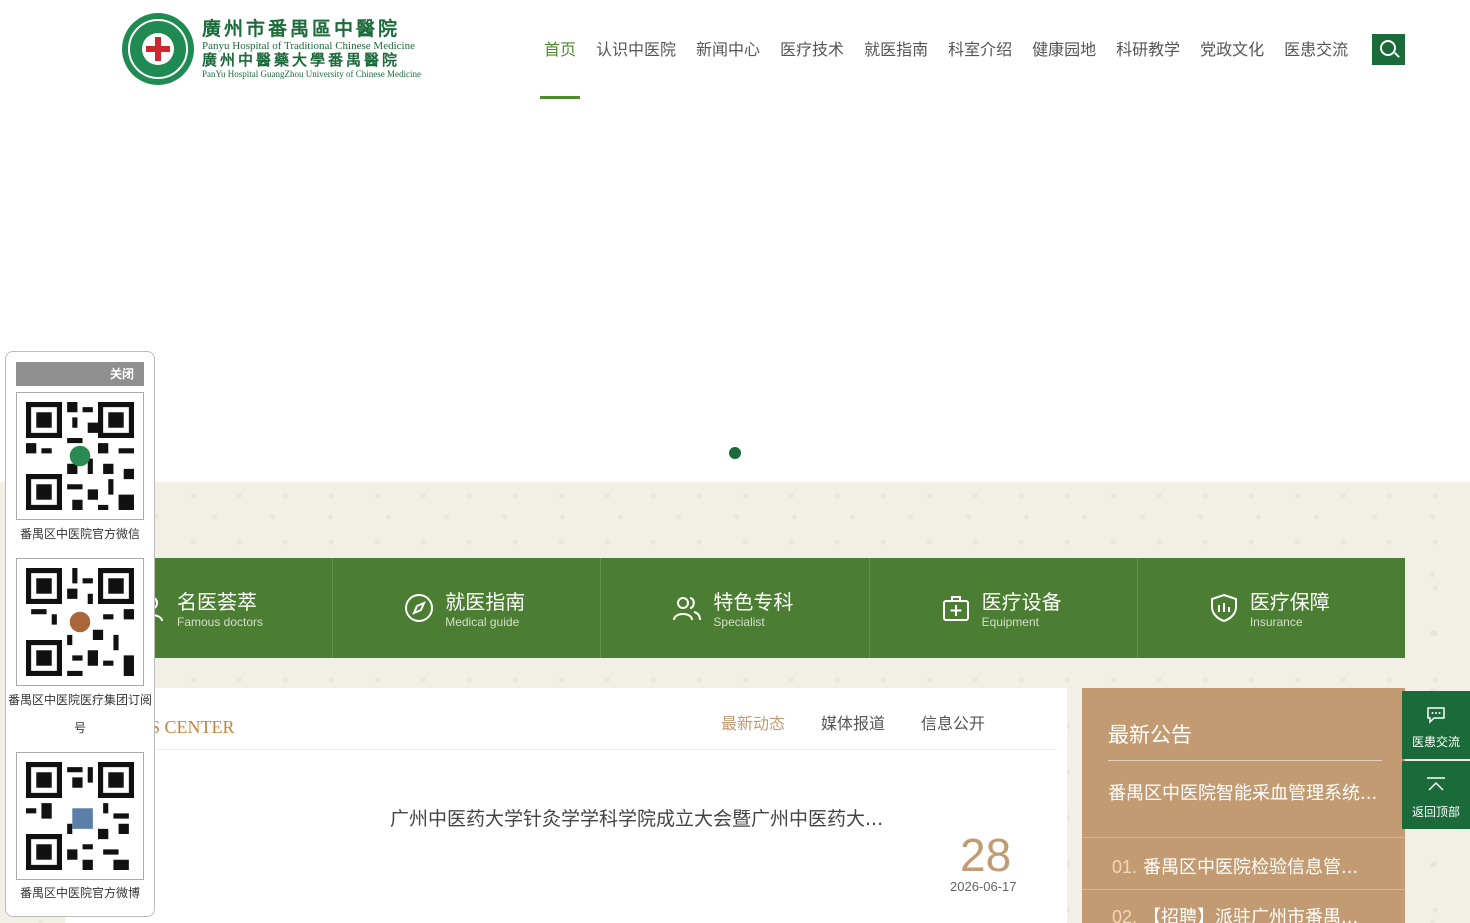 Image resolution: width=1470 pixels, height=923 pixels. I want to click on shield-icon, so click(1223, 608).